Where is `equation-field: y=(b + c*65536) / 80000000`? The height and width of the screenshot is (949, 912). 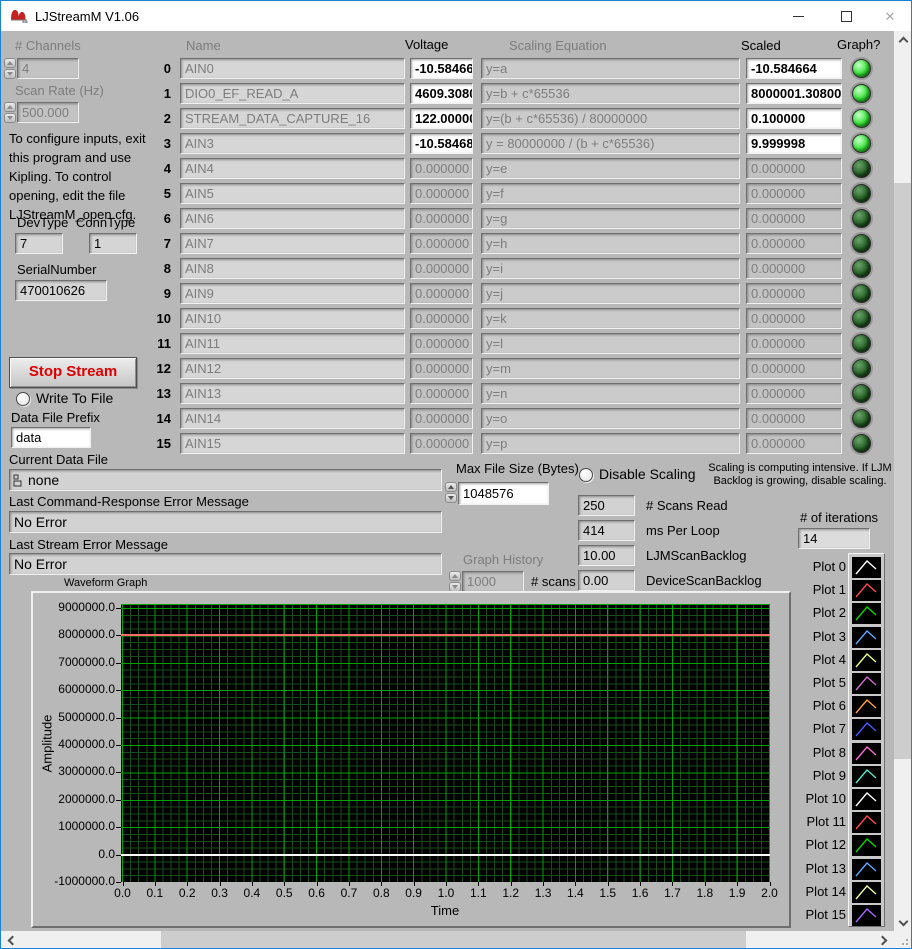 equation-field: y=(b + c*65536) / 80000000 is located at coordinates (610, 118).